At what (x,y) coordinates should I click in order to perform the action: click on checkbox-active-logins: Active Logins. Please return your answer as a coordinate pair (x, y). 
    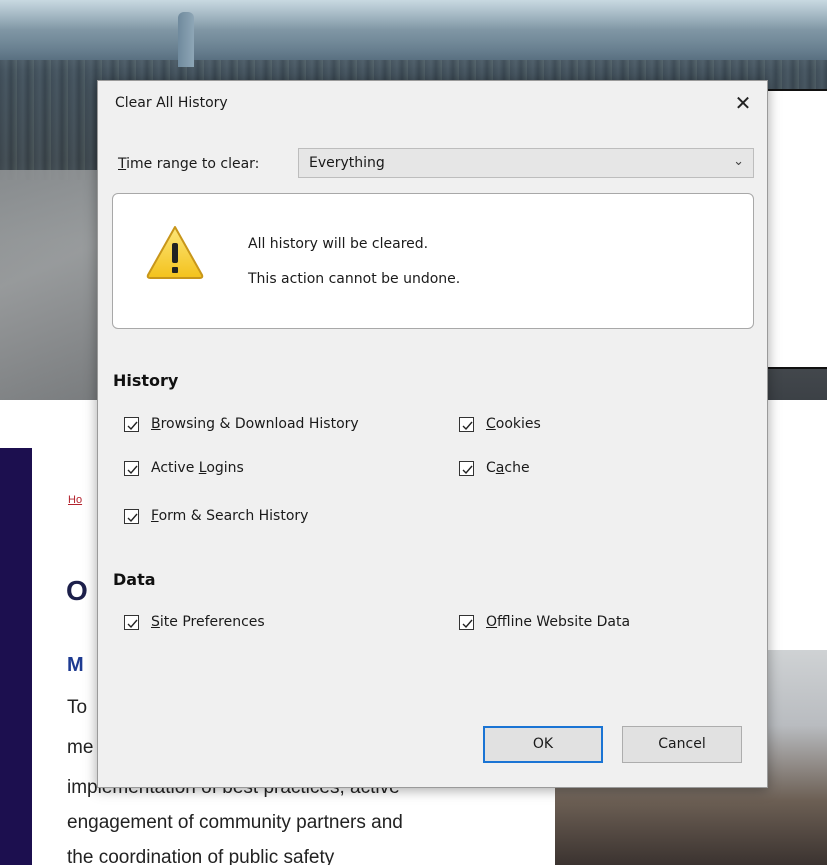
    Looking at the image, I should click on (184, 468).